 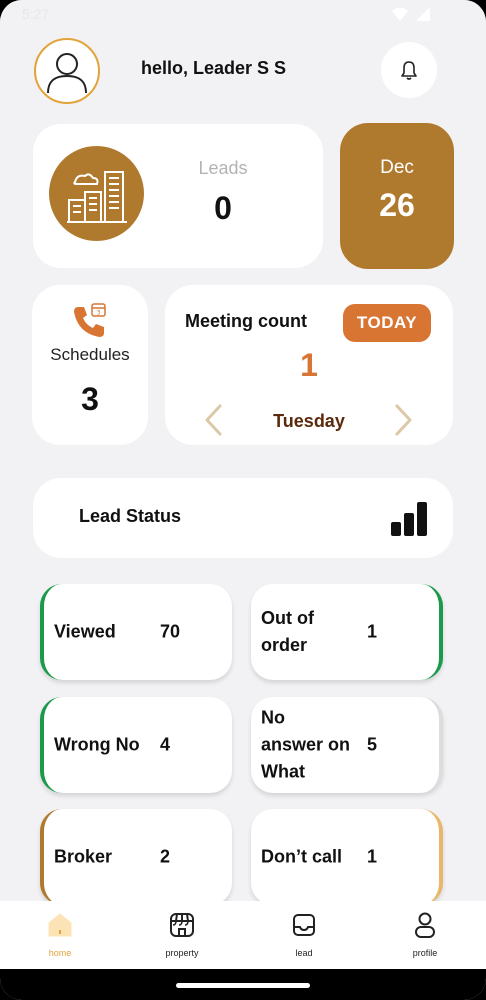 What do you see at coordinates (243, 15) in the screenshot?
I see `status-bar: 5:27` at bounding box center [243, 15].